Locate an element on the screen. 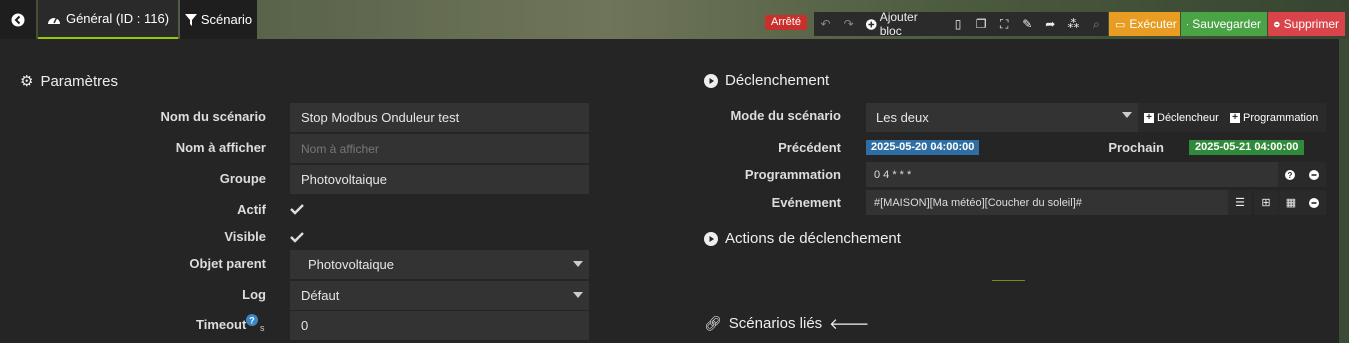  export-button: ➦ is located at coordinates (1050, 24).